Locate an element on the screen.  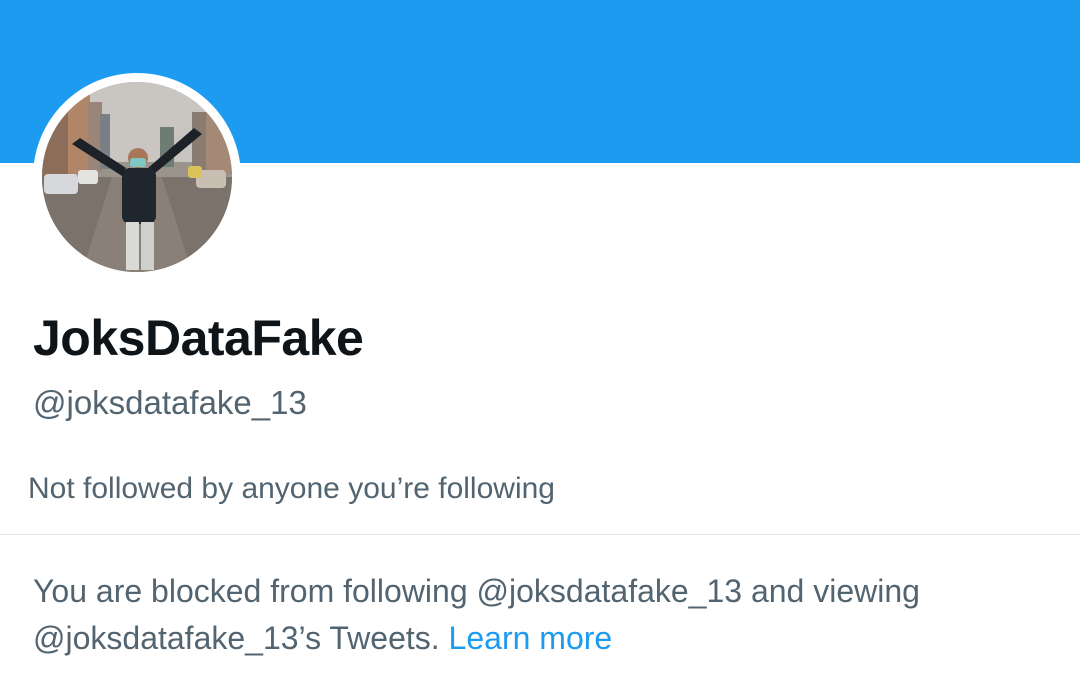
divider is located at coordinates (540, 534).